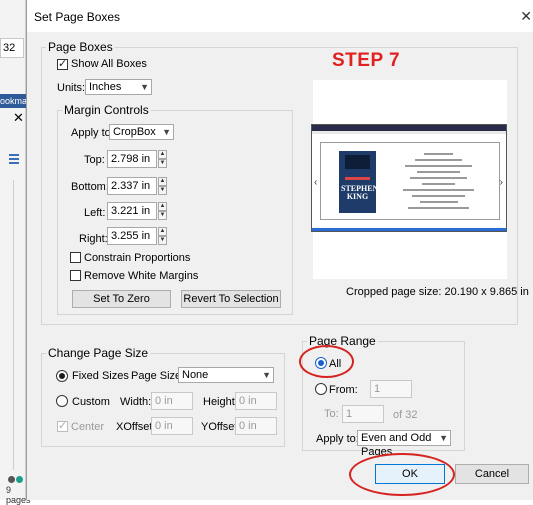 This screenshot has width=533, height=505. I want to click on close-panel-icon: ✕, so click(18, 118).